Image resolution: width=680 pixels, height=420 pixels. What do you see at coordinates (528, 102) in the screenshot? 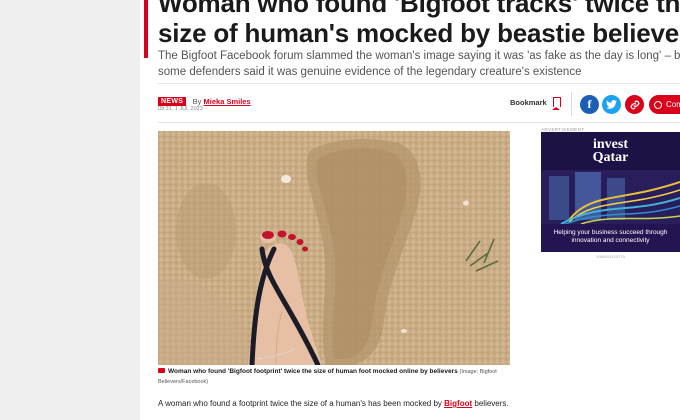
I see `bookmark-label: Bookmark` at bounding box center [528, 102].